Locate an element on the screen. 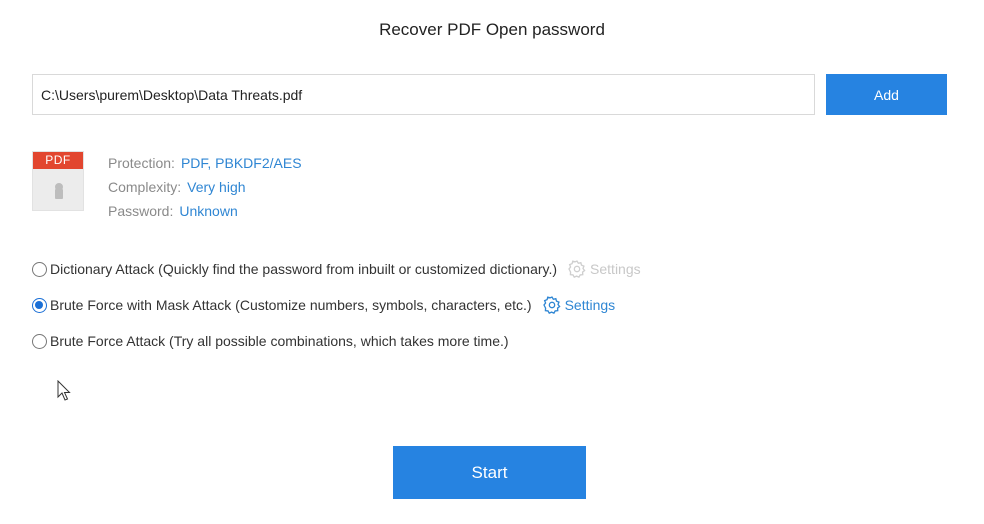 This screenshot has height=524, width=984. protection-row: Protection: PDF, PBKDF2/AES is located at coordinates (205, 163).